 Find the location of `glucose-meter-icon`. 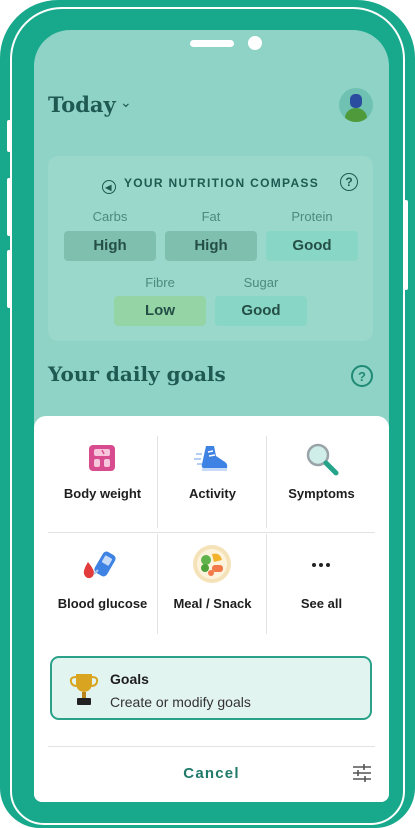

glucose-meter-icon is located at coordinates (99, 565).